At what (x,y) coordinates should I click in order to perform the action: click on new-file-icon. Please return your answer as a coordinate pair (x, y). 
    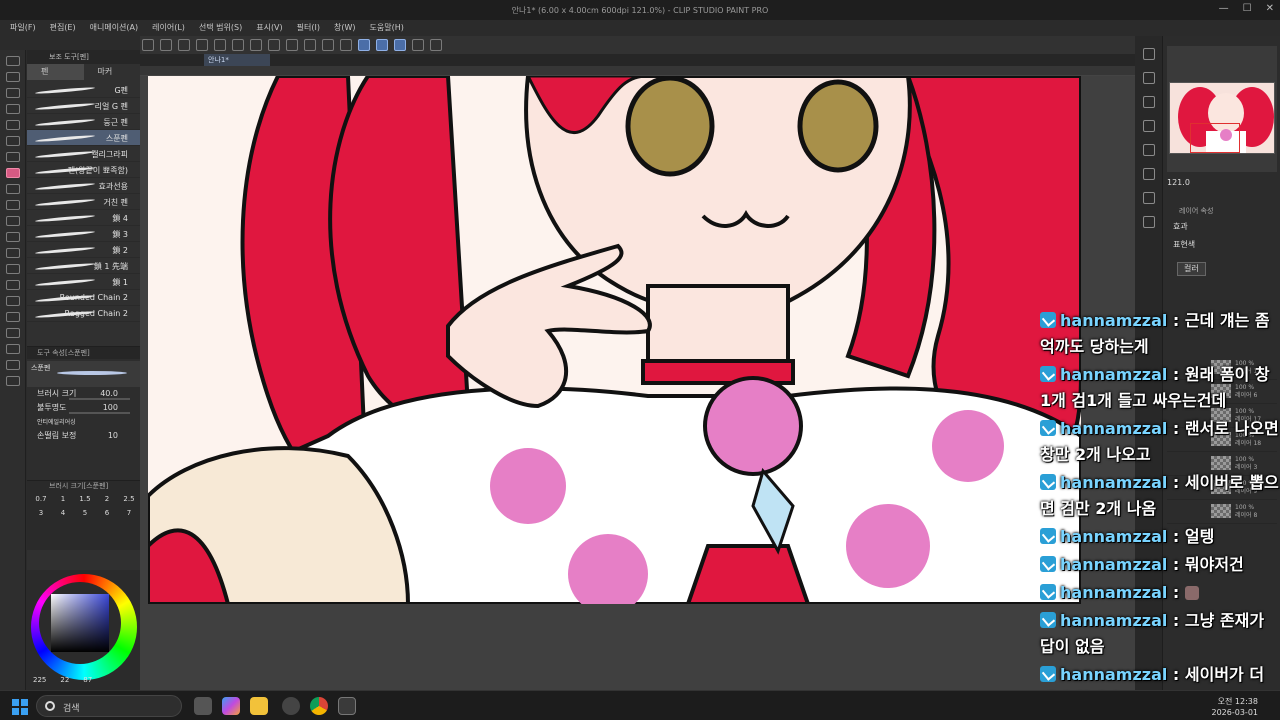
    Looking at the image, I should click on (148, 45).